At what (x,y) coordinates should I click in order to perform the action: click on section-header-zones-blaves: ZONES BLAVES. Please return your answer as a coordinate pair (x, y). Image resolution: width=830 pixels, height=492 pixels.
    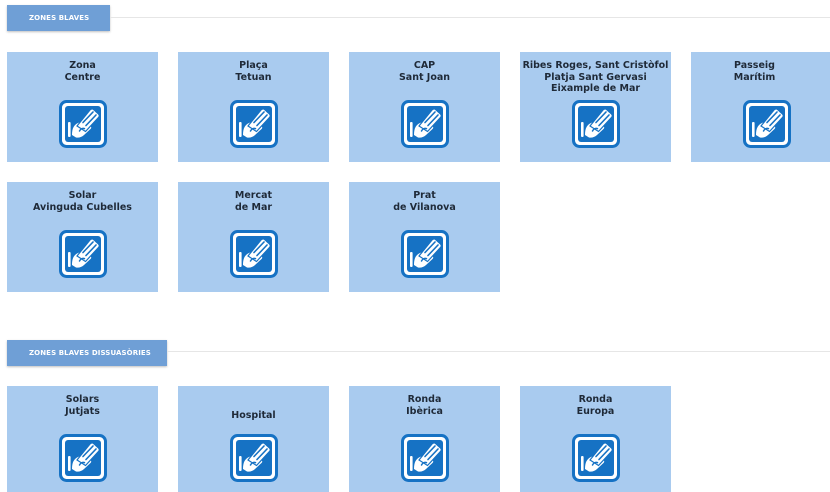
    Looking at the image, I should click on (58, 18).